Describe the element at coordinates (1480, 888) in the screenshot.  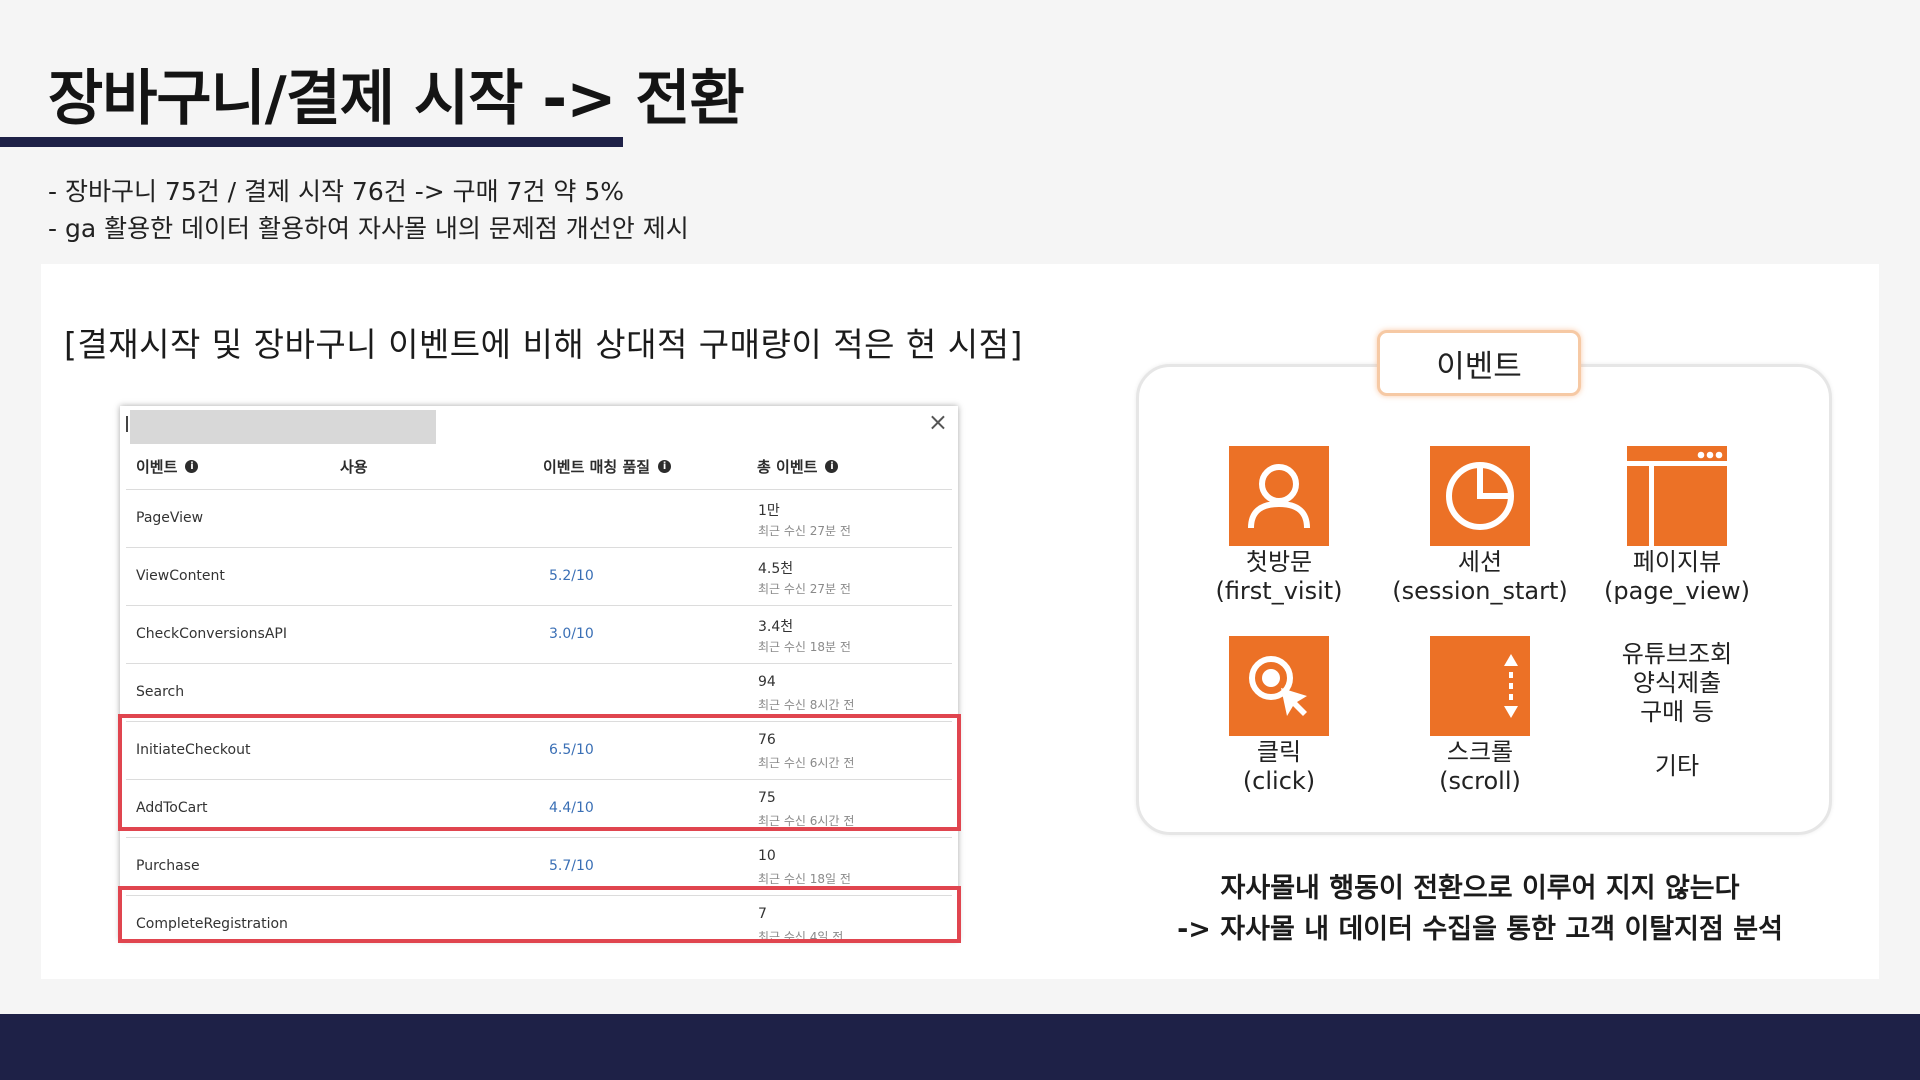
I see `conclusion-line: 자사몰내 행동이 전환으로 이루어 지지 않는다` at that location.